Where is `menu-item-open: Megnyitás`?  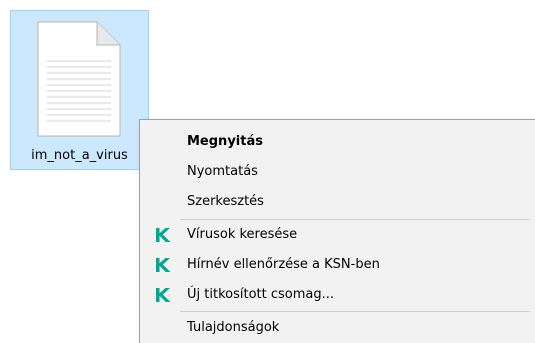 menu-item-open: Megnyitás is located at coordinates (337, 142).